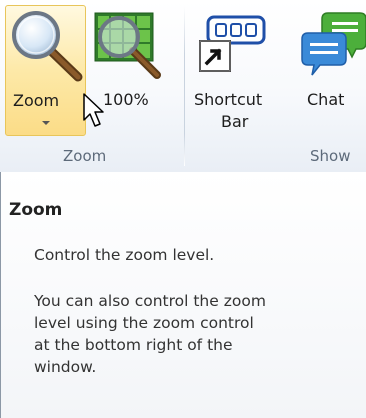 Image resolution: width=366 pixels, height=418 pixels. Describe the element at coordinates (47, 46) in the screenshot. I see `magnifier-icon` at that location.